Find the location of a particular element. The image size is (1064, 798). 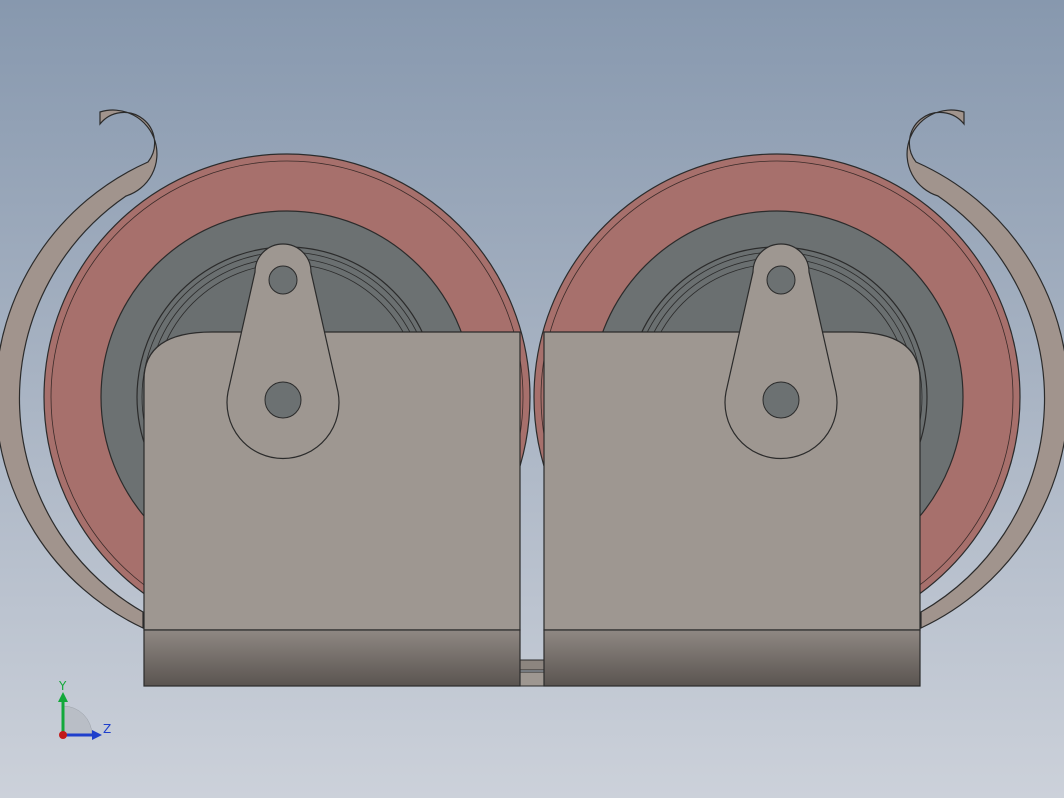

center-spacer is located at coordinates (532, 673).